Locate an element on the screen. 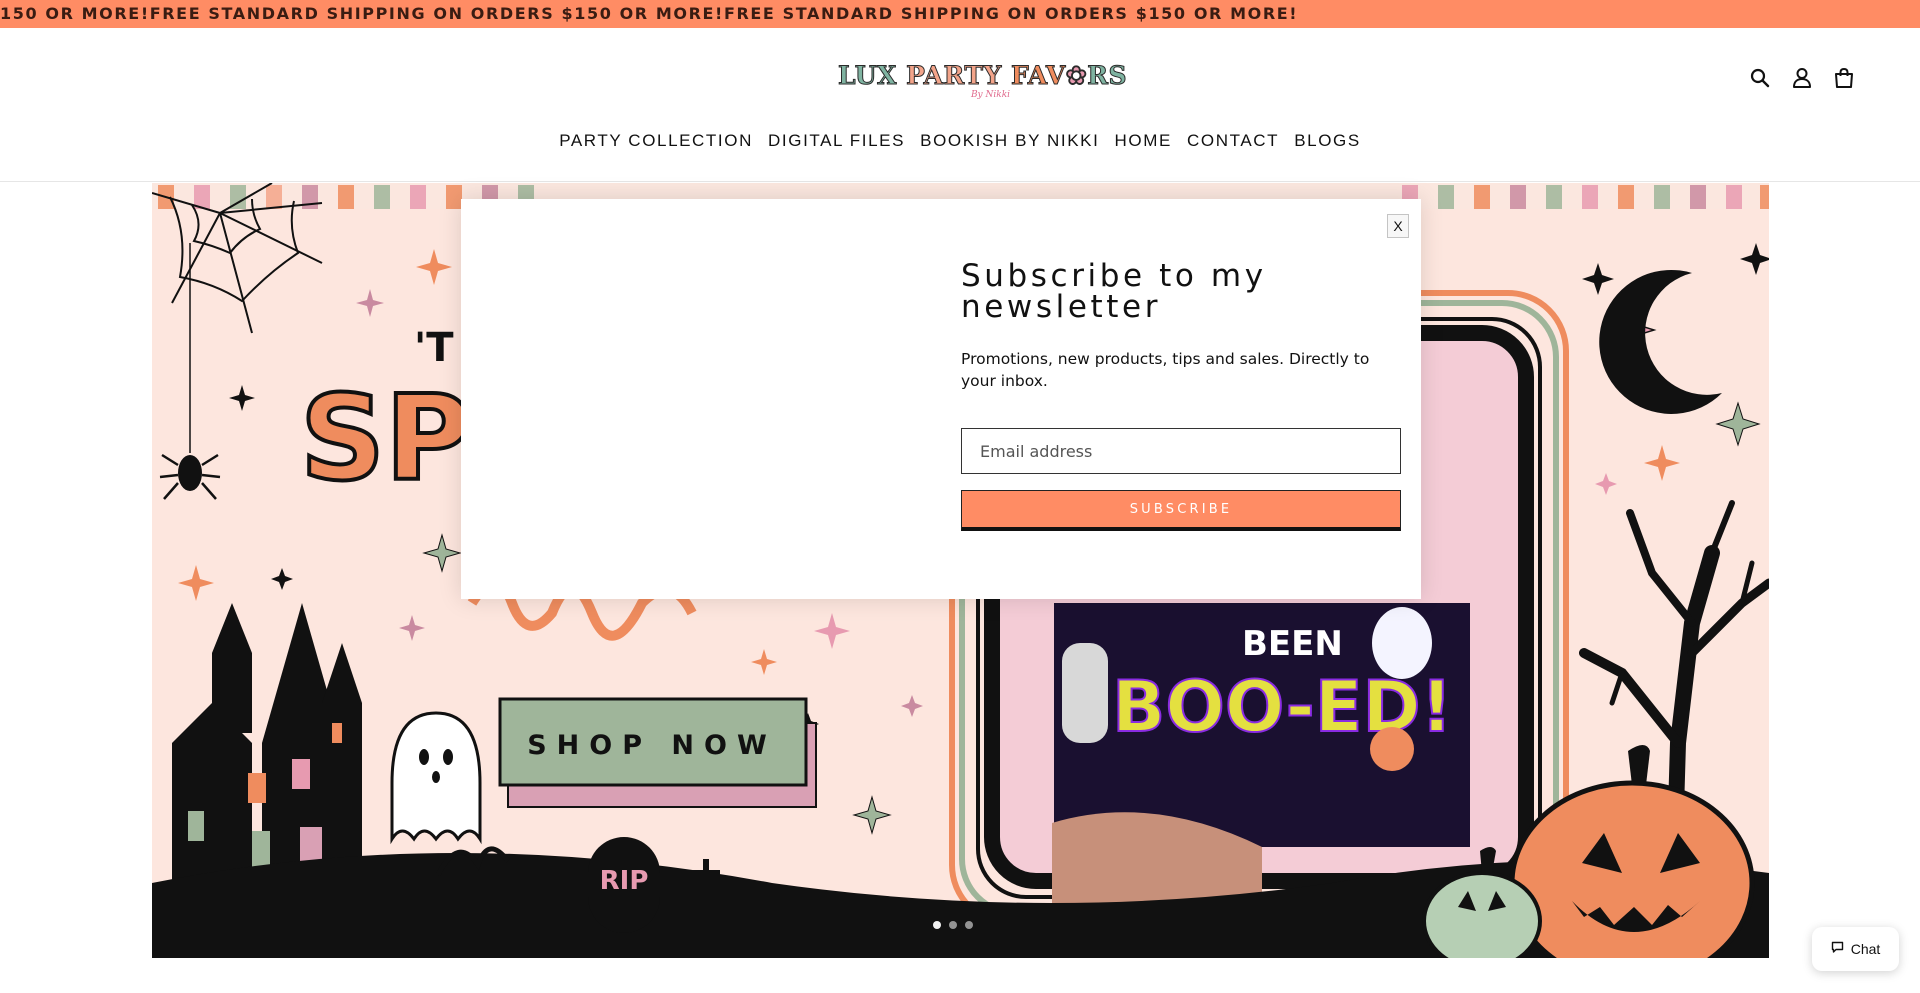 This screenshot has width=1920, height=993. nav-item-digital-files: DIGITAL FILES is located at coordinates (836, 141).